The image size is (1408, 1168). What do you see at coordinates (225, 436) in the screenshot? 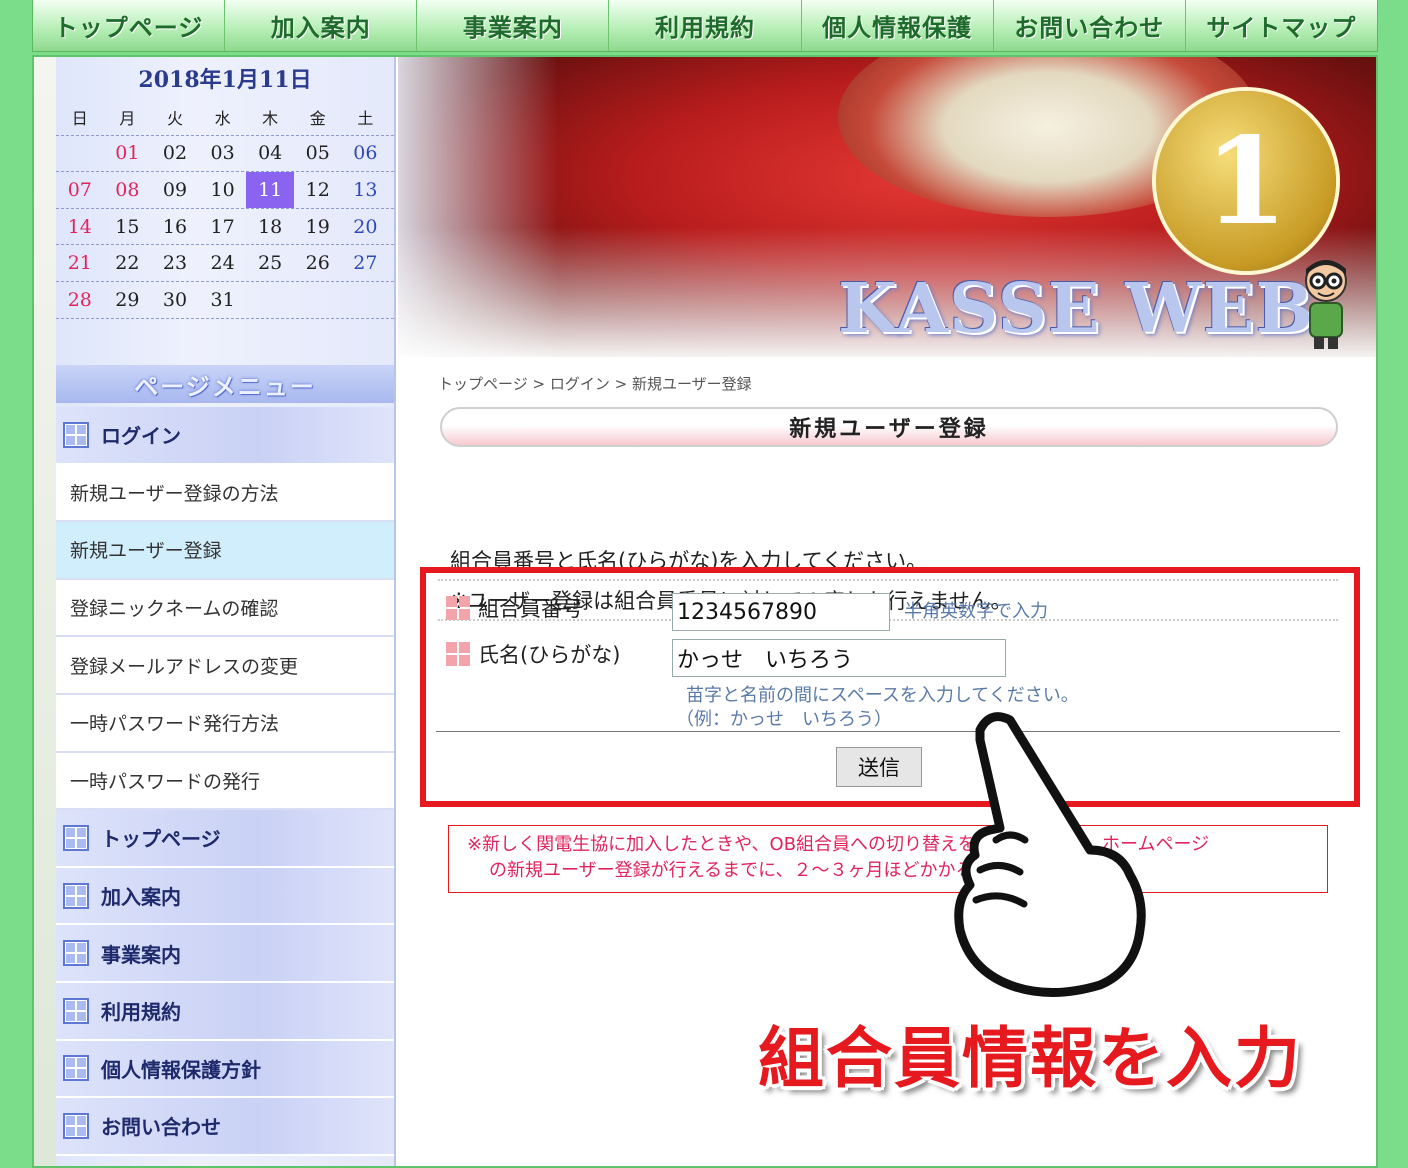
I see `menu-head-login: ログイン` at bounding box center [225, 436].